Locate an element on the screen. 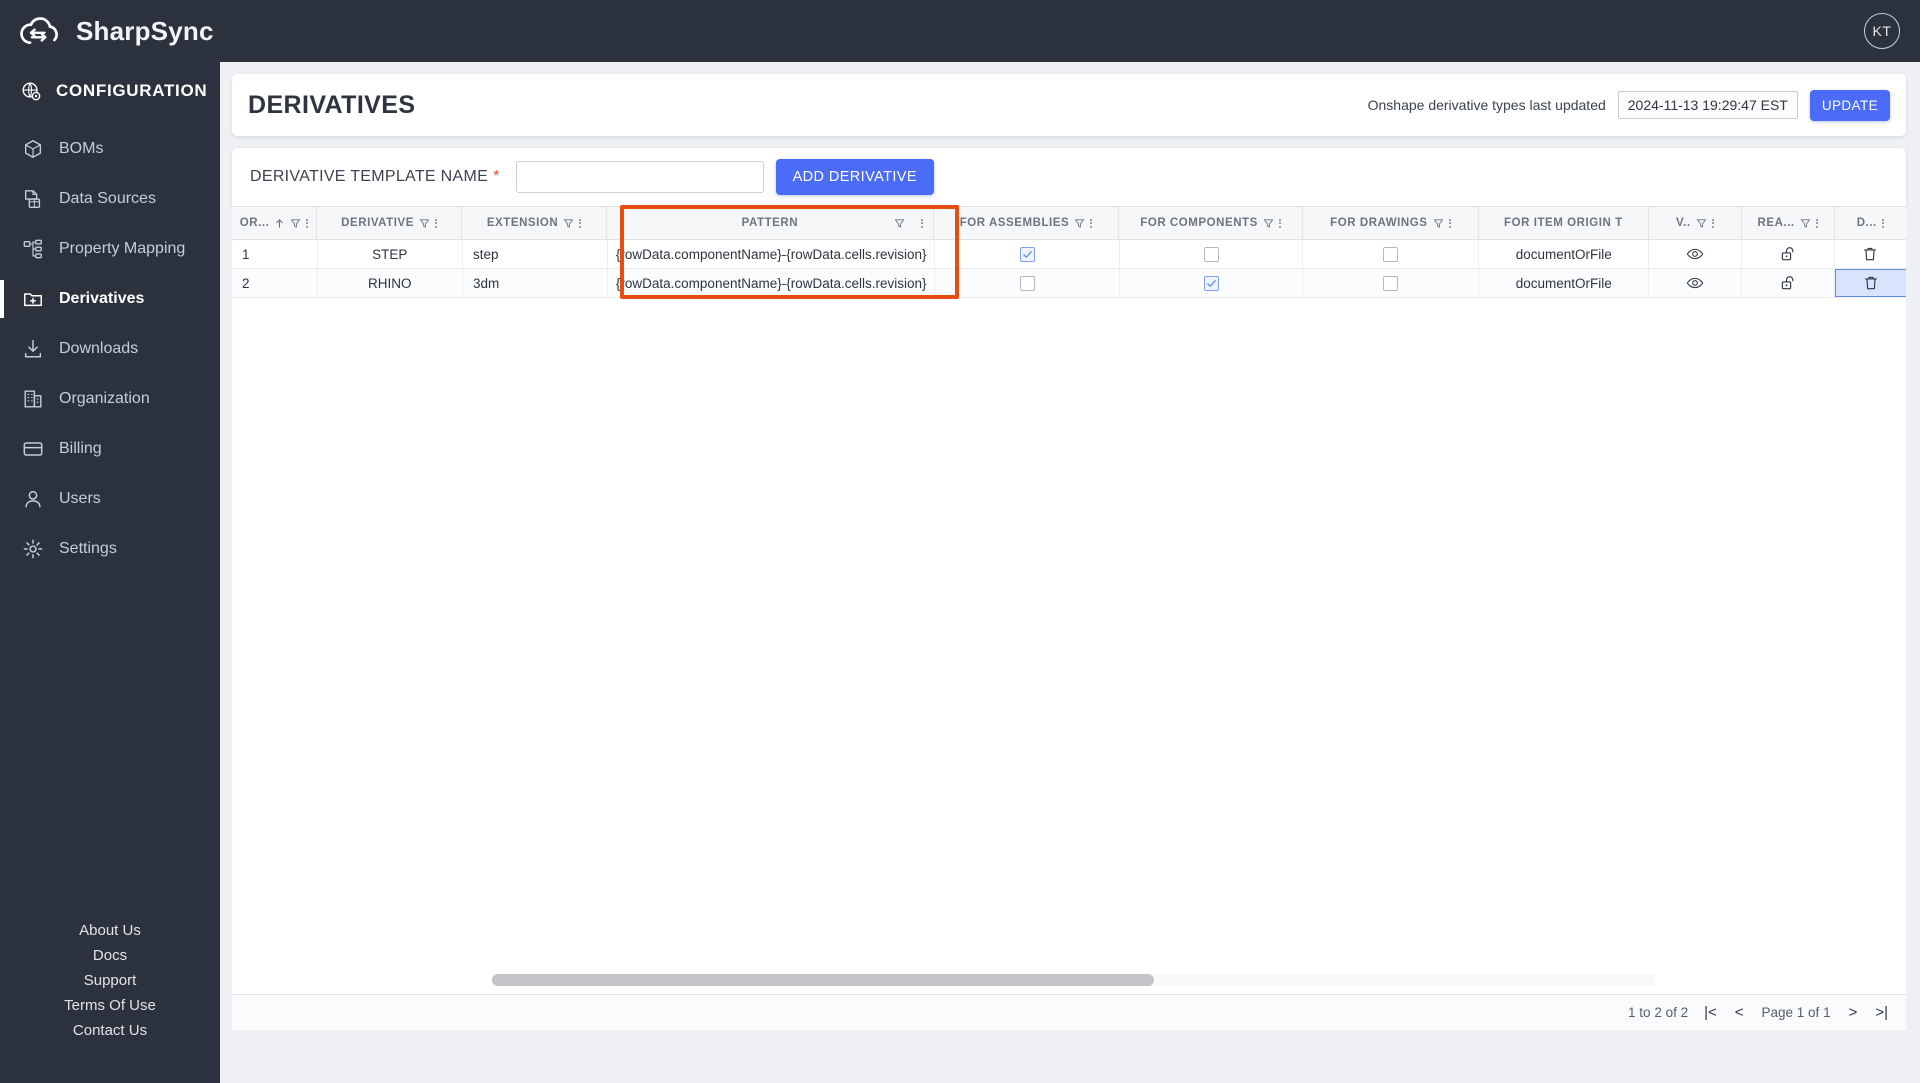 The width and height of the screenshot is (1920, 1083). sidebar-item-label: Derivatives is located at coordinates (102, 298).